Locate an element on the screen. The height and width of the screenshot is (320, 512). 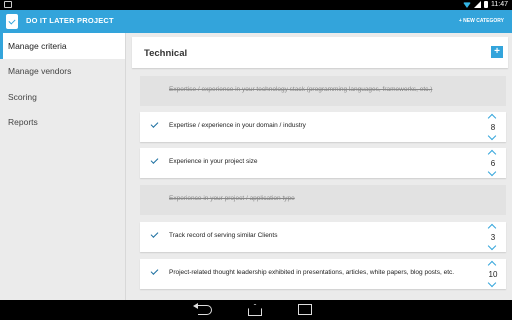
new-category-button: + NEW CATEGORY is located at coordinates (481, 21).